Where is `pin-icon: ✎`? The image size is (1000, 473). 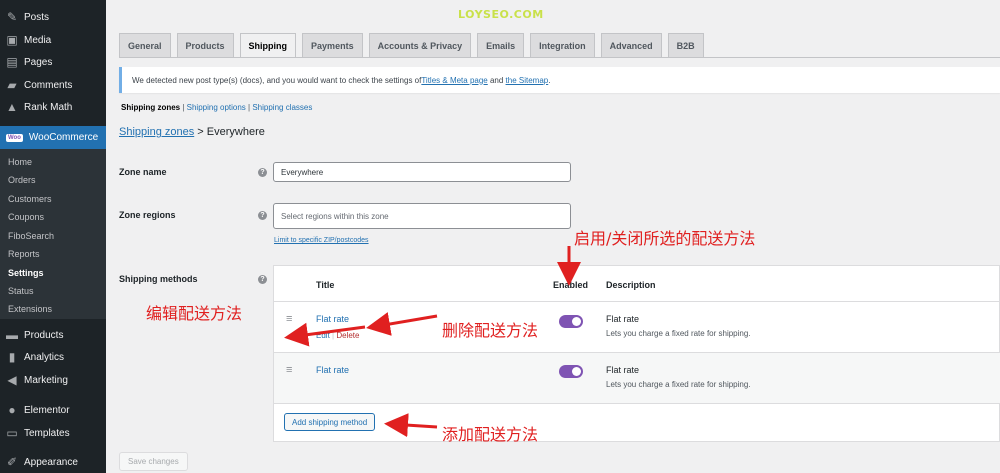
pin-icon: ✎ is located at coordinates (12, 17).